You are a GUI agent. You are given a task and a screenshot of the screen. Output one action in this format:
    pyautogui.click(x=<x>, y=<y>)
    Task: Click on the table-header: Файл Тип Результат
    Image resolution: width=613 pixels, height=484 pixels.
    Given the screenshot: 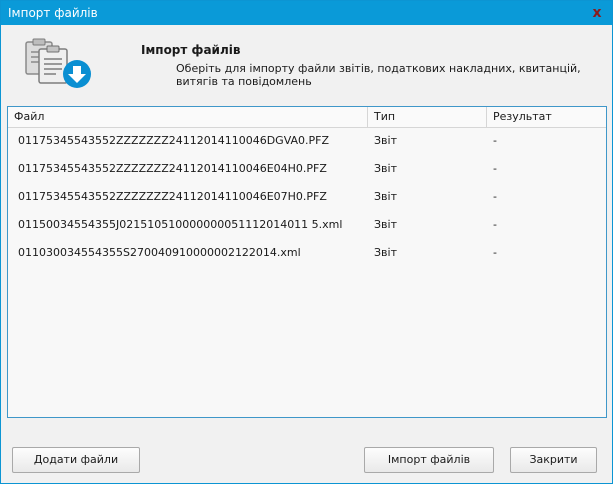 What is the action you would take?
    pyautogui.click(x=307, y=117)
    